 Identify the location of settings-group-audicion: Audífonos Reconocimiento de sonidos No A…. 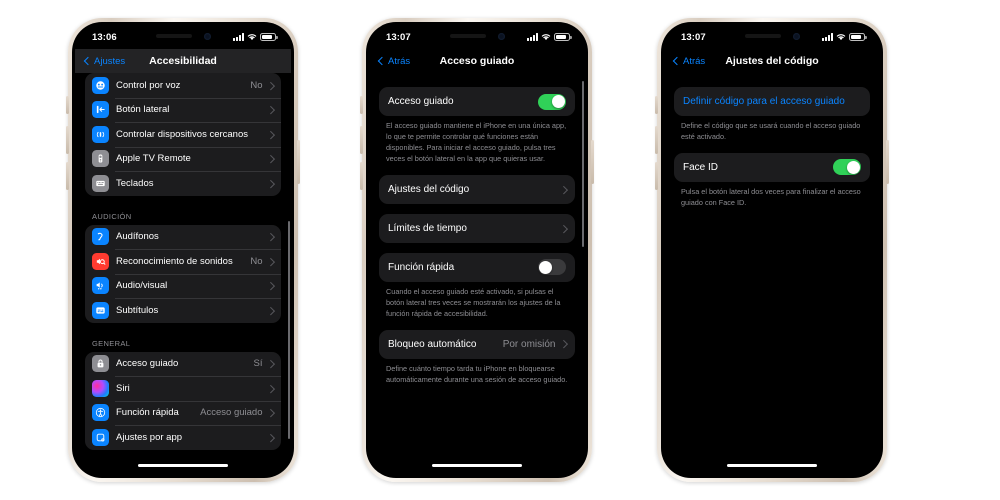
(183, 273).